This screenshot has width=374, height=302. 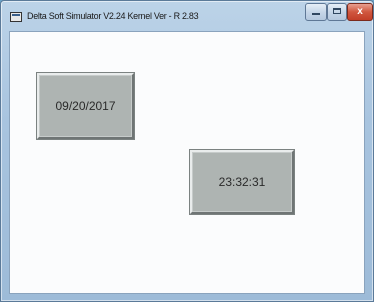 I want to click on close-button: x, so click(x=360, y=12).